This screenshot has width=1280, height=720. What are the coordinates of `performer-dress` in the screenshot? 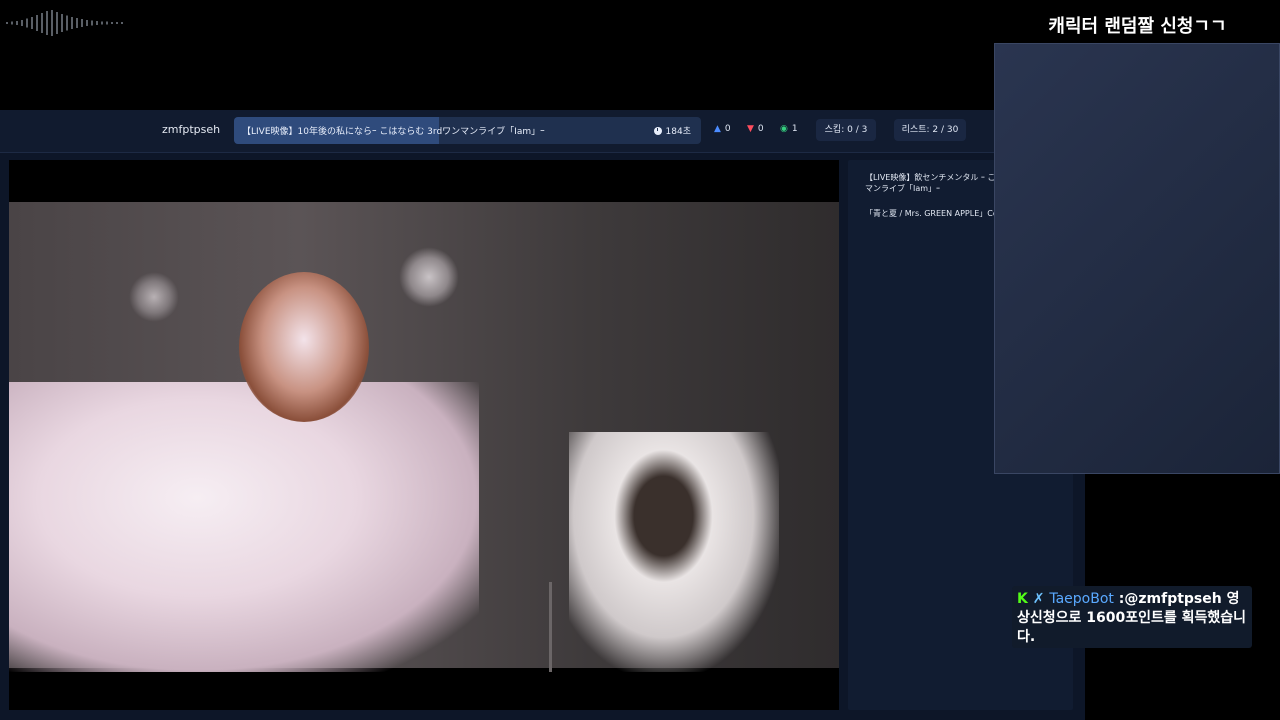 It's located at (244, 527).